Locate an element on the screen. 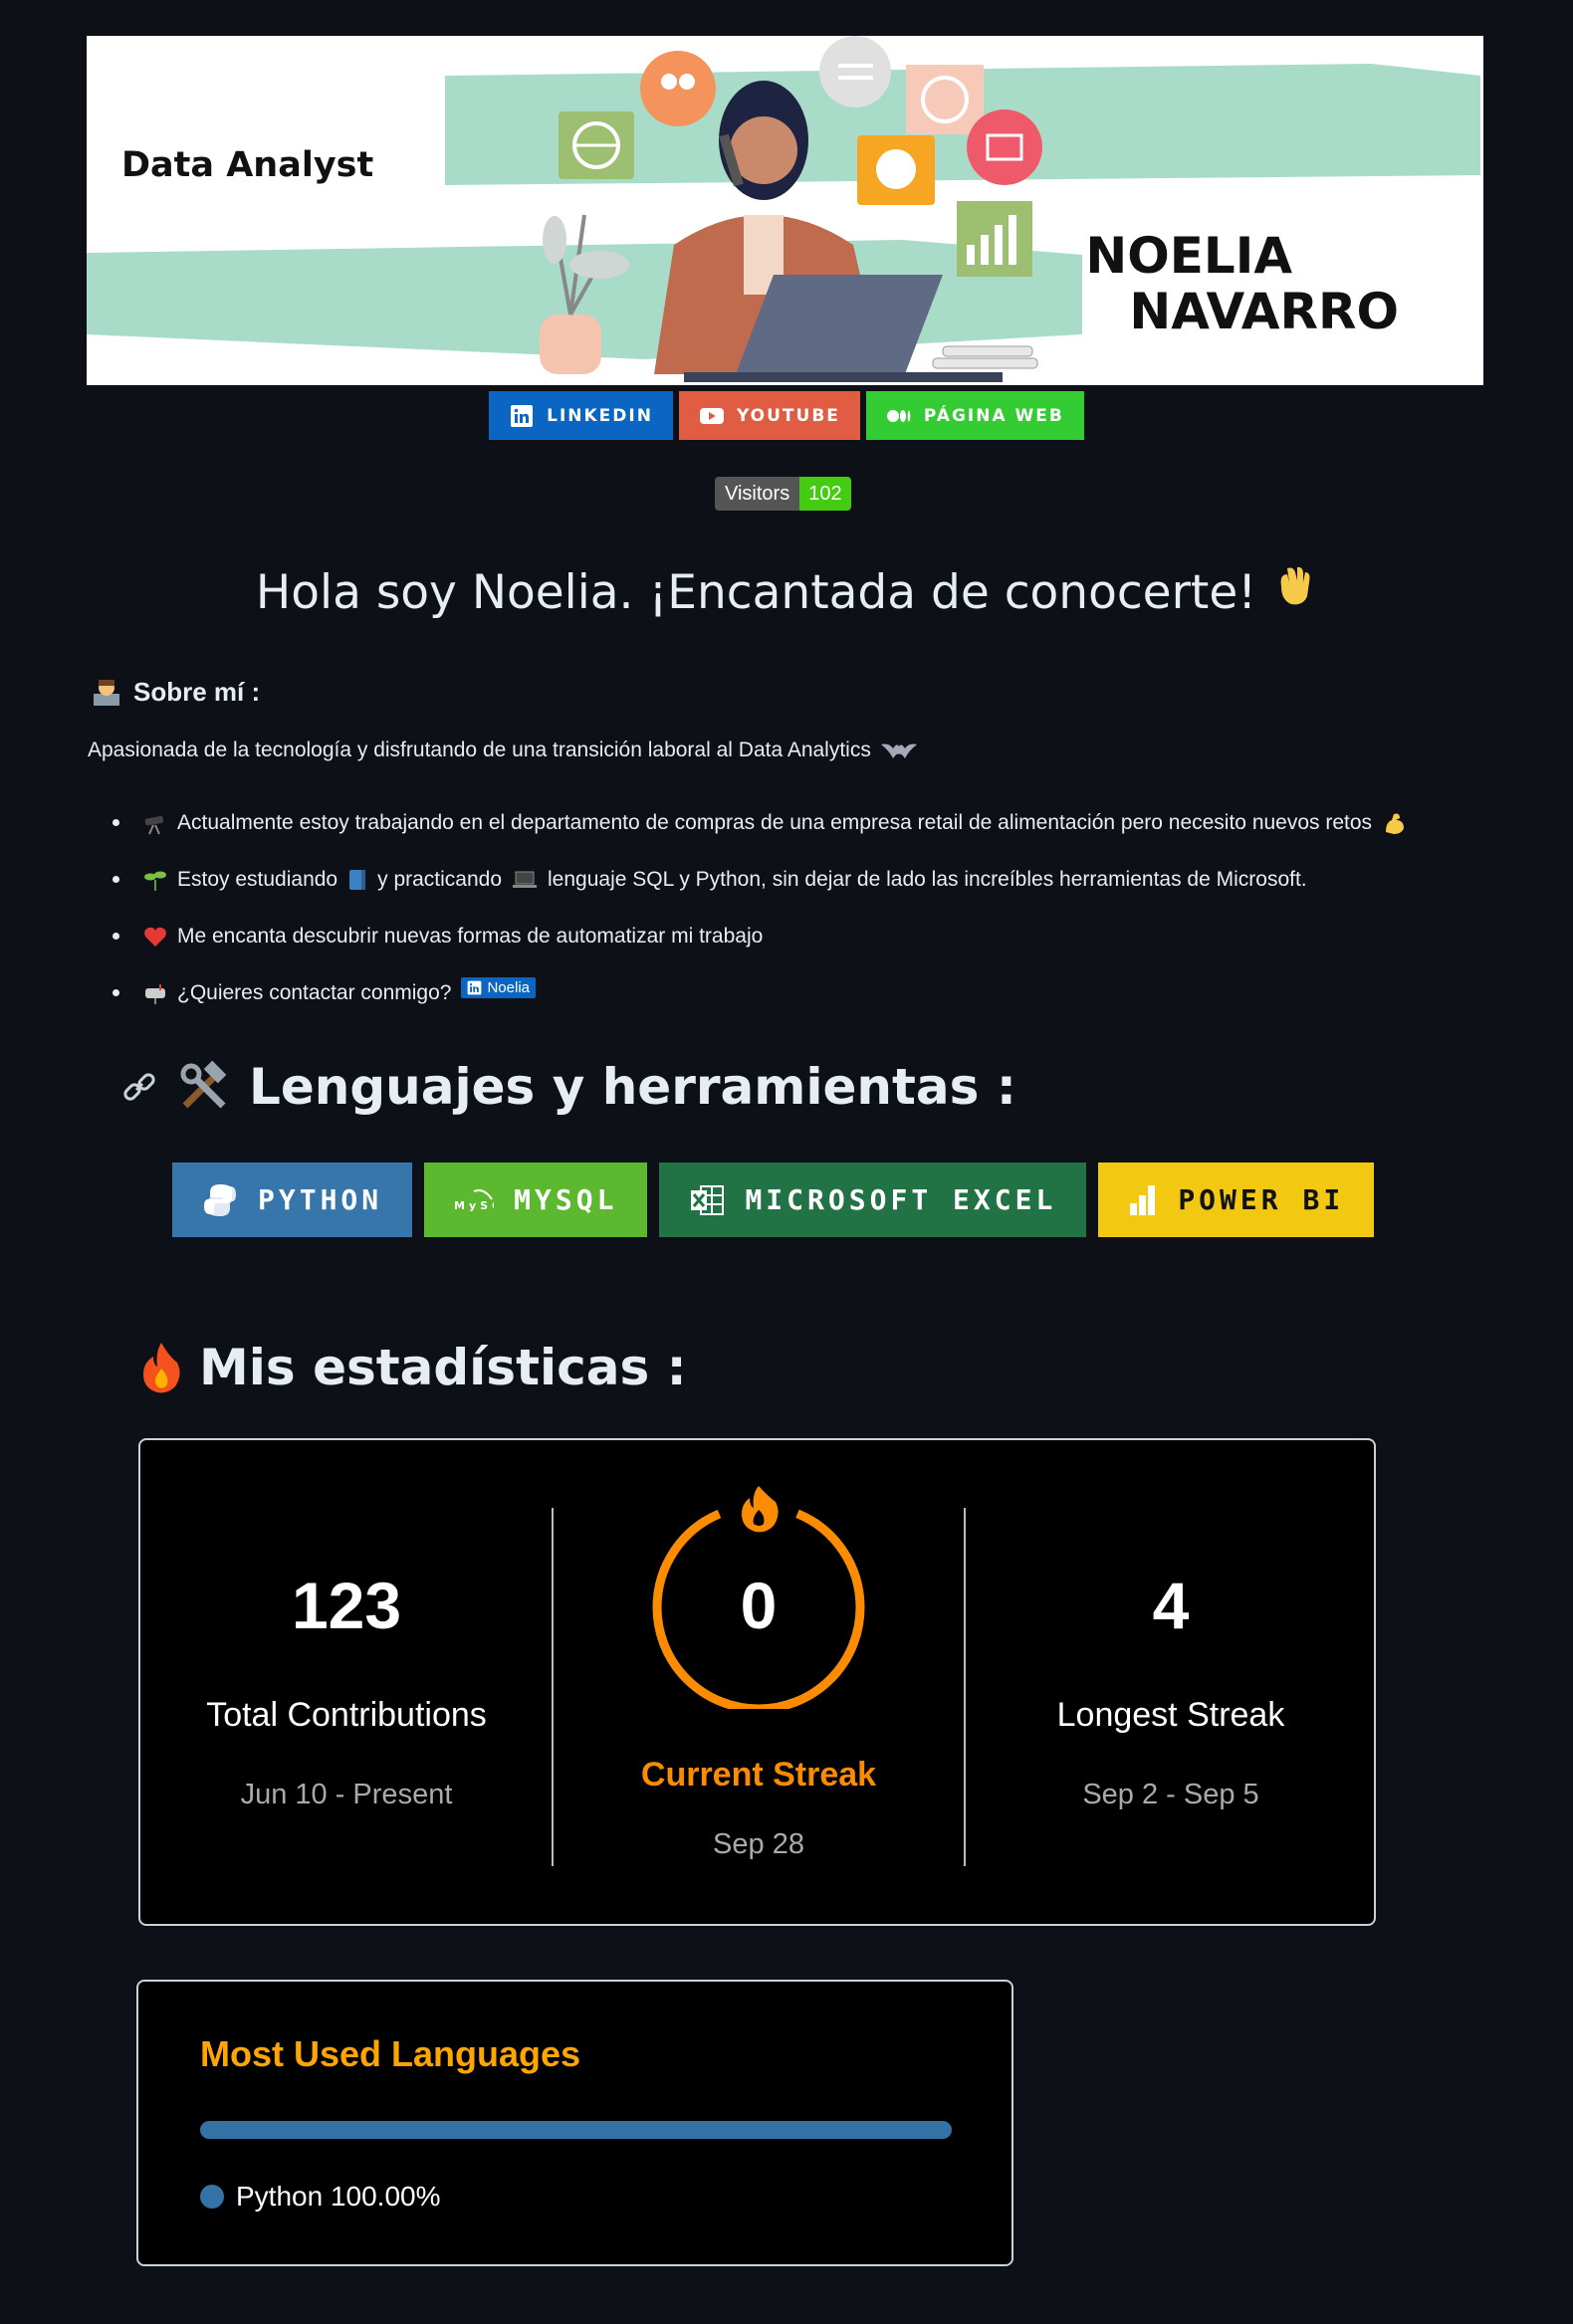 Image resolution: width=1573 pixels, height=2324 pixels. python-badge: PYTHON is located at coordinates (292, 1199).